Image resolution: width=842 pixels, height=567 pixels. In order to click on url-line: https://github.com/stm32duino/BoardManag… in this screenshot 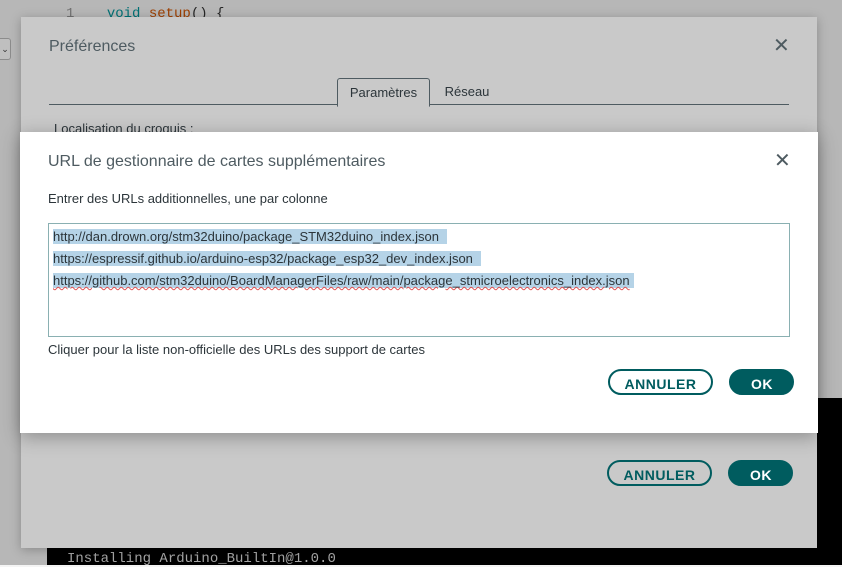, I will do `click(419, 281)`.